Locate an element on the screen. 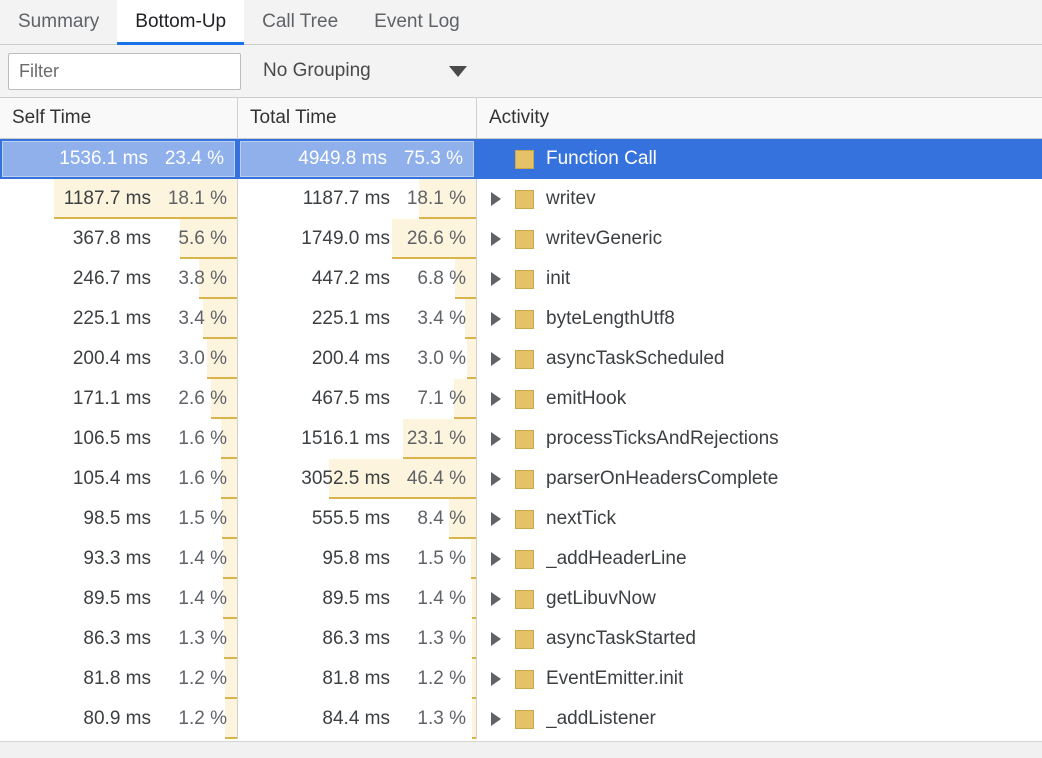 The image size is (1042, 758). cell-activity: Function Call is located at coordinates (759, 159).